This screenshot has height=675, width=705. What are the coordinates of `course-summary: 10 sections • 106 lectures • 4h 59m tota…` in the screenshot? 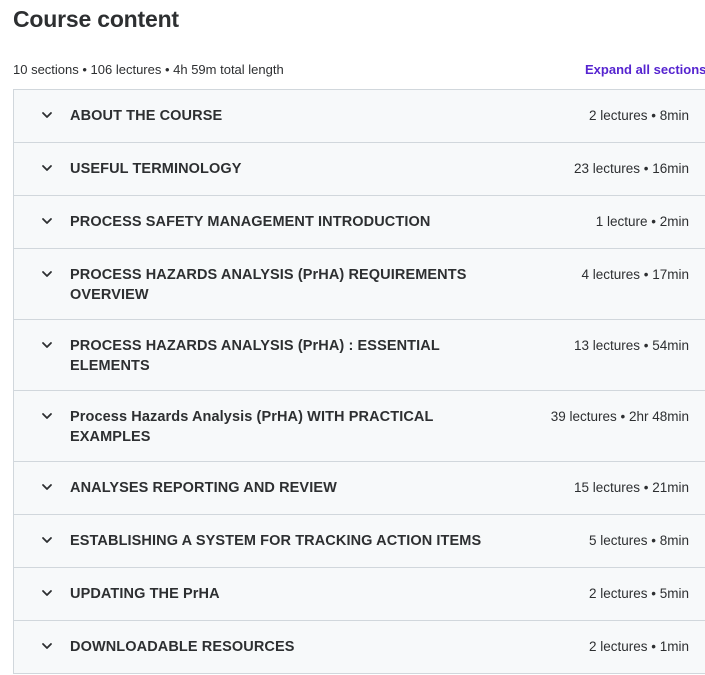 It's located at (148, 69).